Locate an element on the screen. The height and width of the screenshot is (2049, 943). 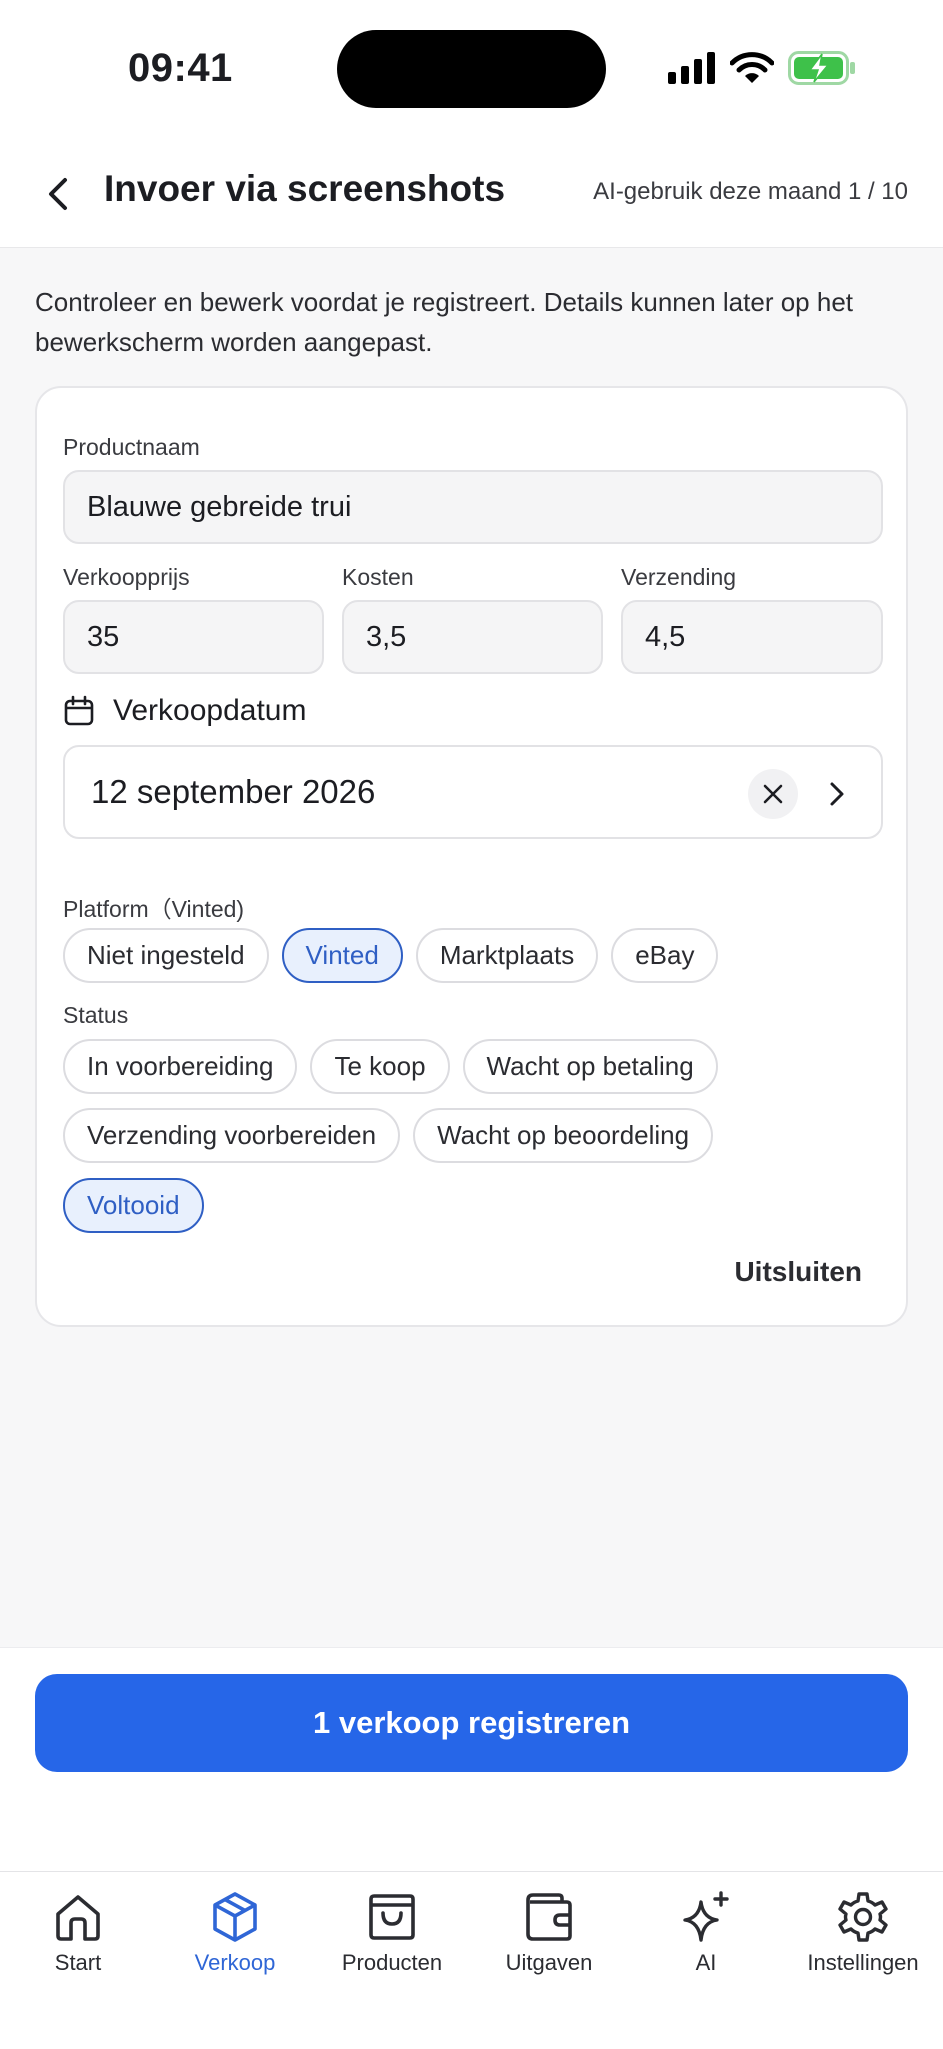
page-title: Invoer via screenshots is located at coordinates (305, 188).